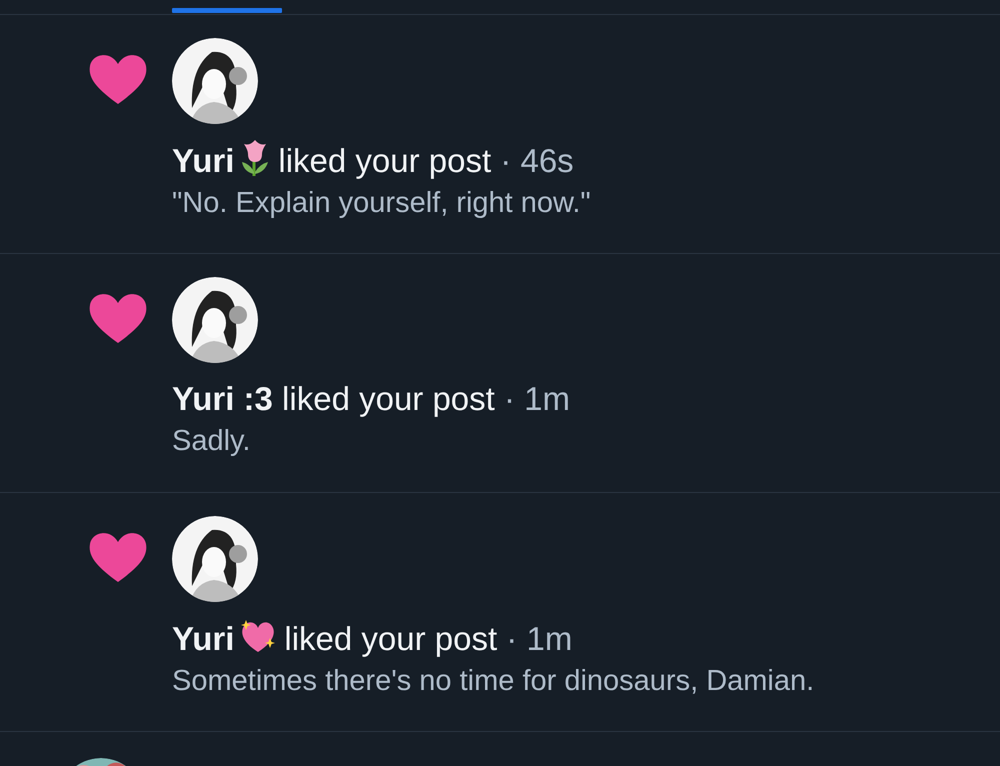  I want to click on author-name: Yuri :3, so click(222, 398).